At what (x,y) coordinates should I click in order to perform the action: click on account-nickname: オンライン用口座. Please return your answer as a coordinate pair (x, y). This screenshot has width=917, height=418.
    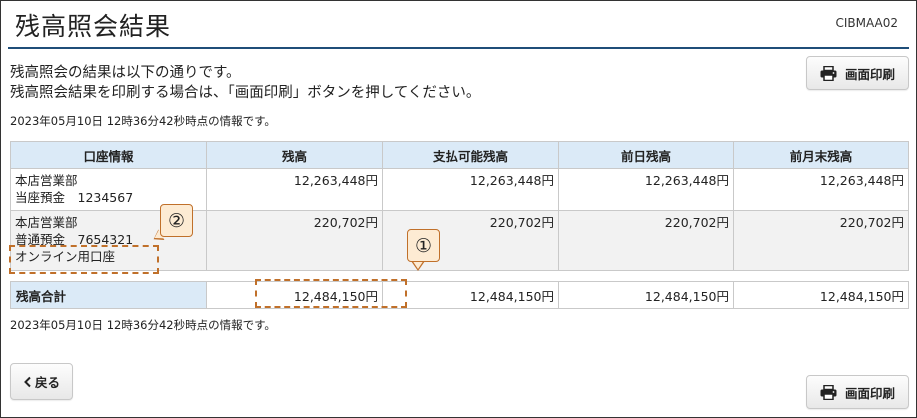
    Looking at the image, I should click on (65, 256).